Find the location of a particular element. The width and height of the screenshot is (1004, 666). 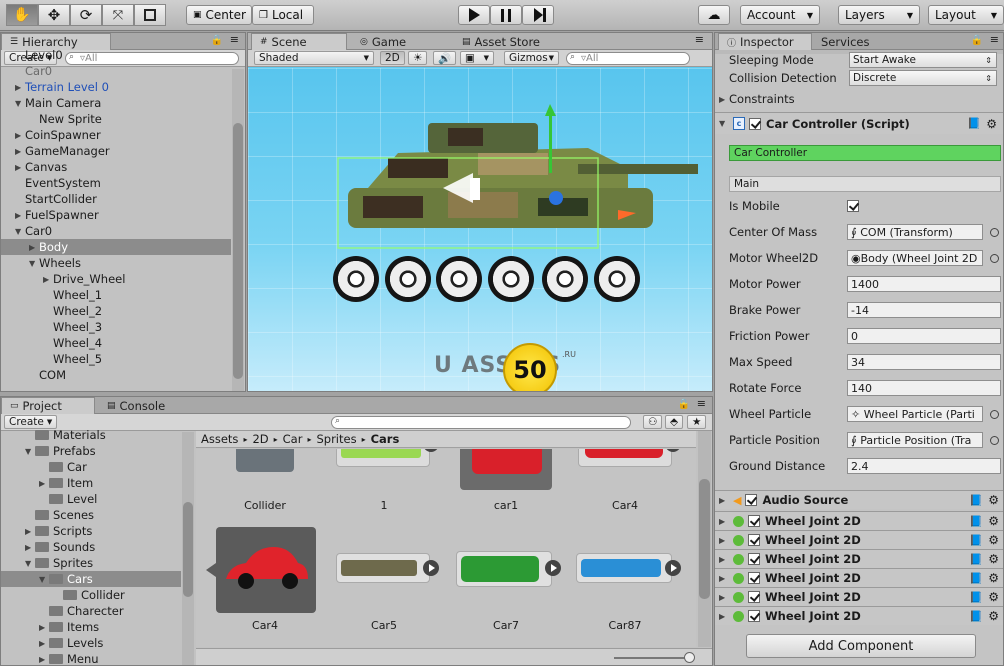

asset-thumbnail-selected is located at coordinates (266, 570).